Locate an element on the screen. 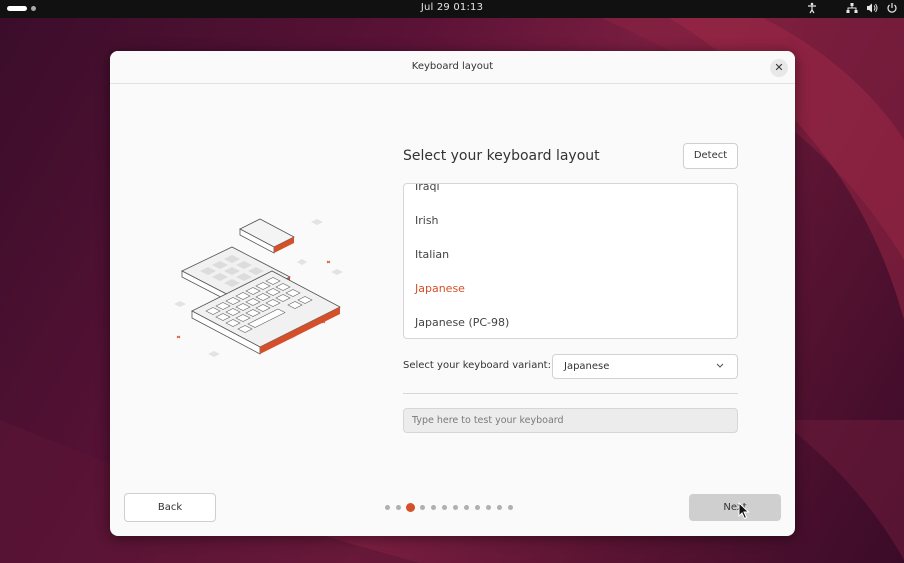 The height and width of the screenshot is (563, 904). dialog-title: Keyboard layout is located at coordinates (452, 66).